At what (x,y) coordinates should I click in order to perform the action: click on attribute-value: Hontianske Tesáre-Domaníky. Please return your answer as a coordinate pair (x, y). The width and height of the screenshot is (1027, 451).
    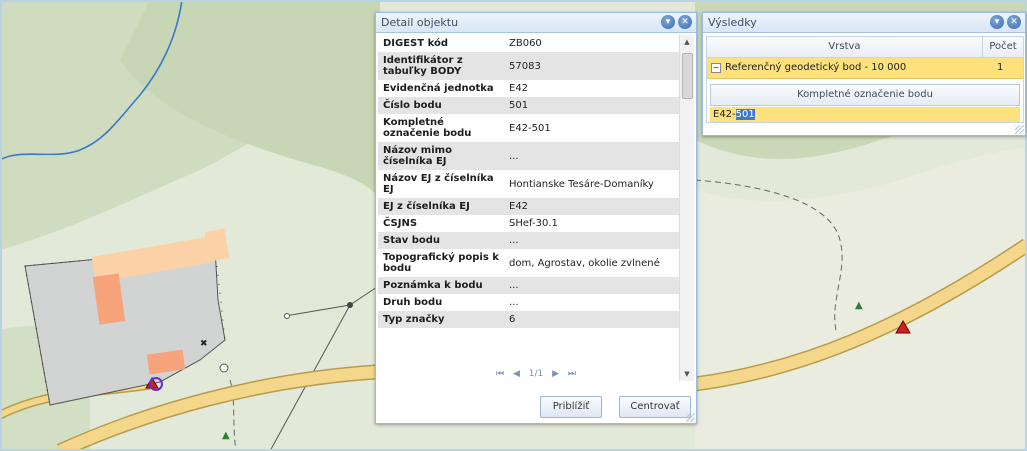
    Looking at the image, I should click on (592, 184).